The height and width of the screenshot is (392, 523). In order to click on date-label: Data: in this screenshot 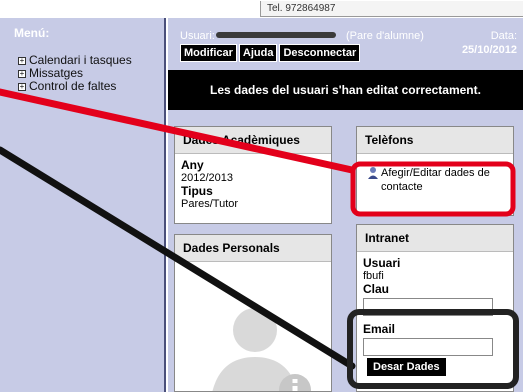, I will do `click(503, 36)`.